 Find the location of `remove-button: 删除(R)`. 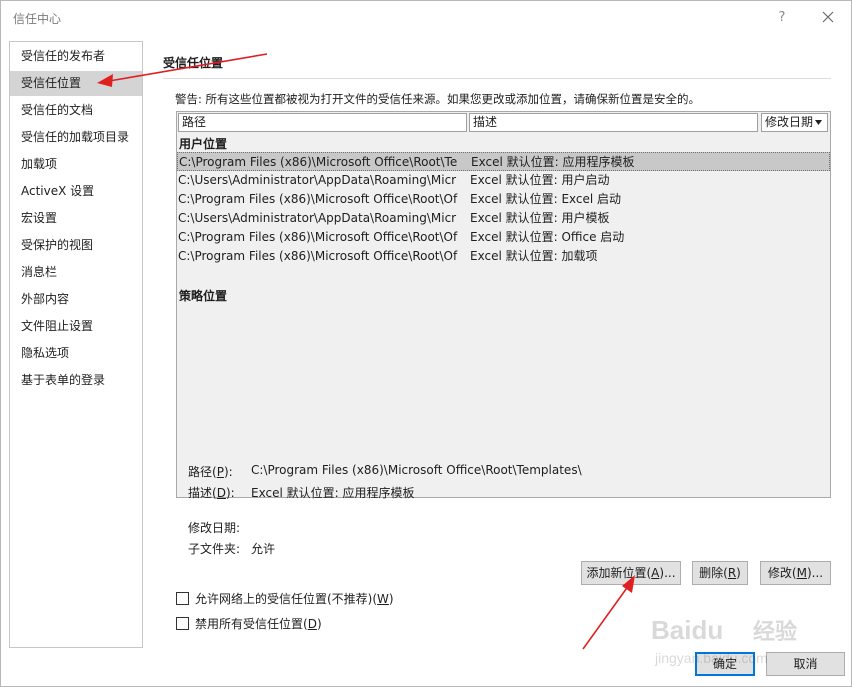

remove-button: 删除(R) is located at coordinates (720, 573).